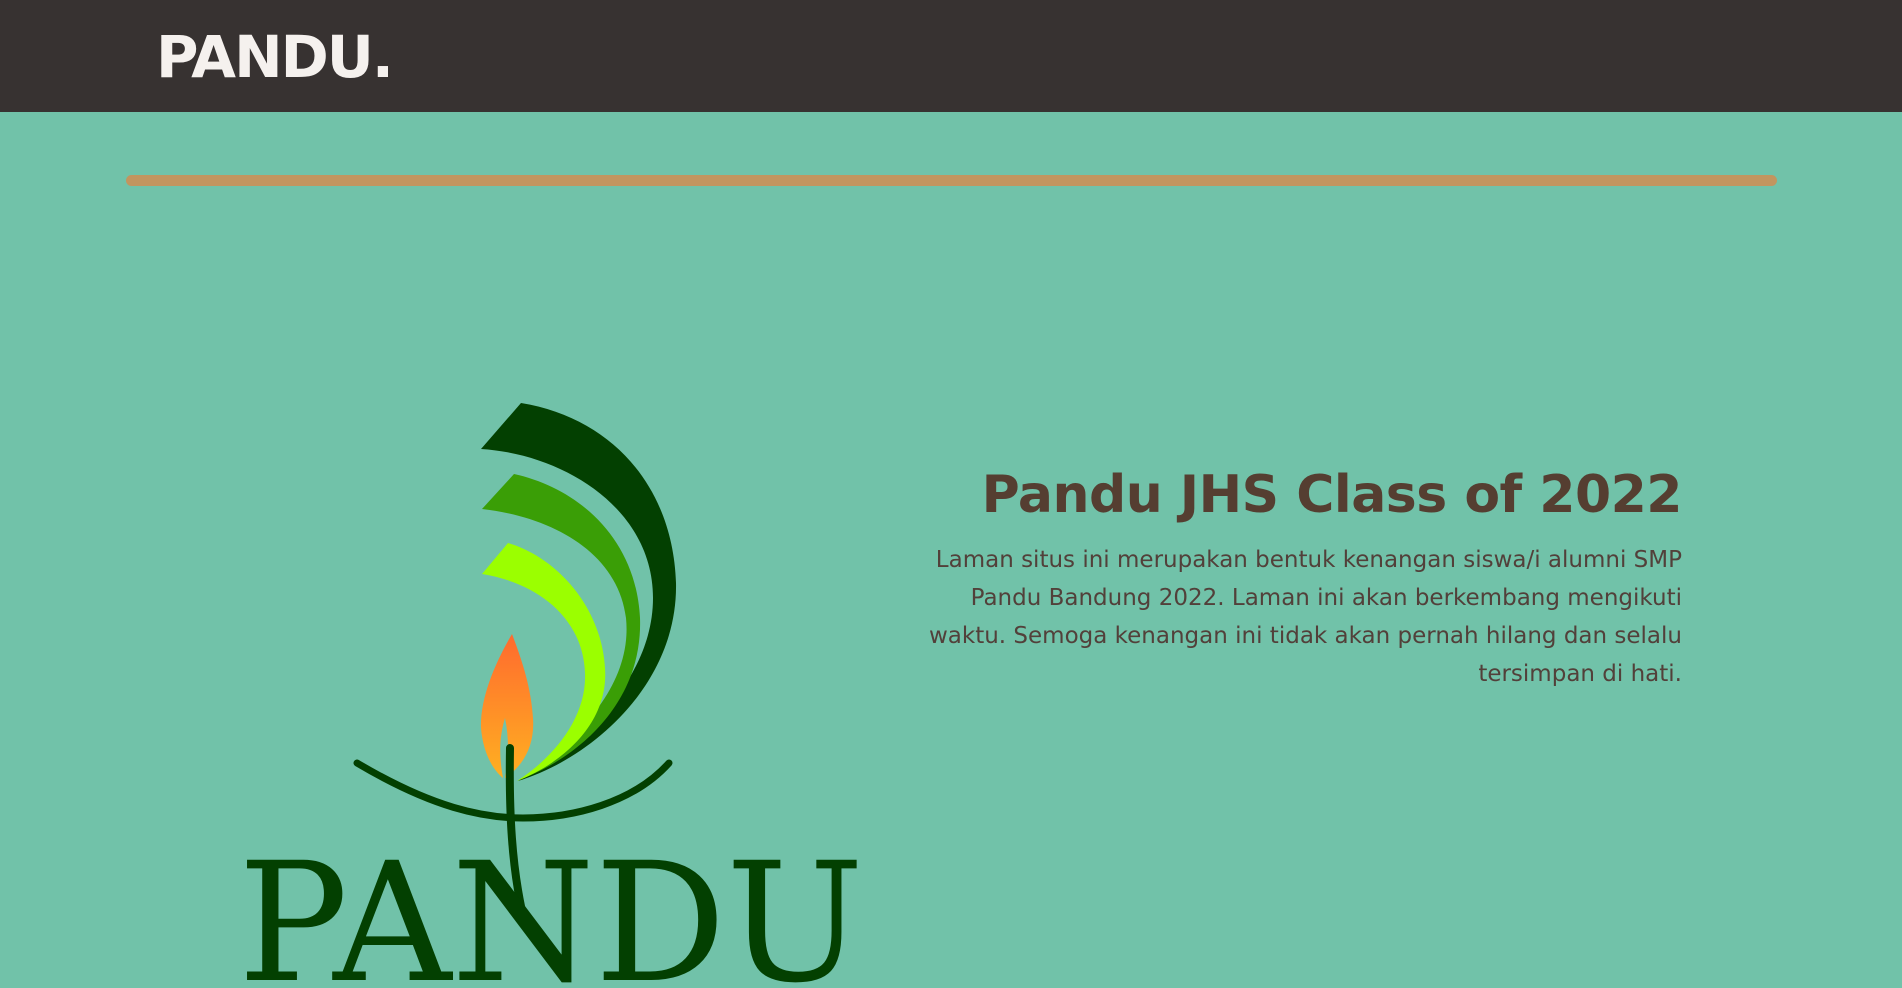 This screenshot has height=988, width=1902. Describe the element at coordinates (951, 56) in the screenshot. I see `navbar: PANDU.` at that location.